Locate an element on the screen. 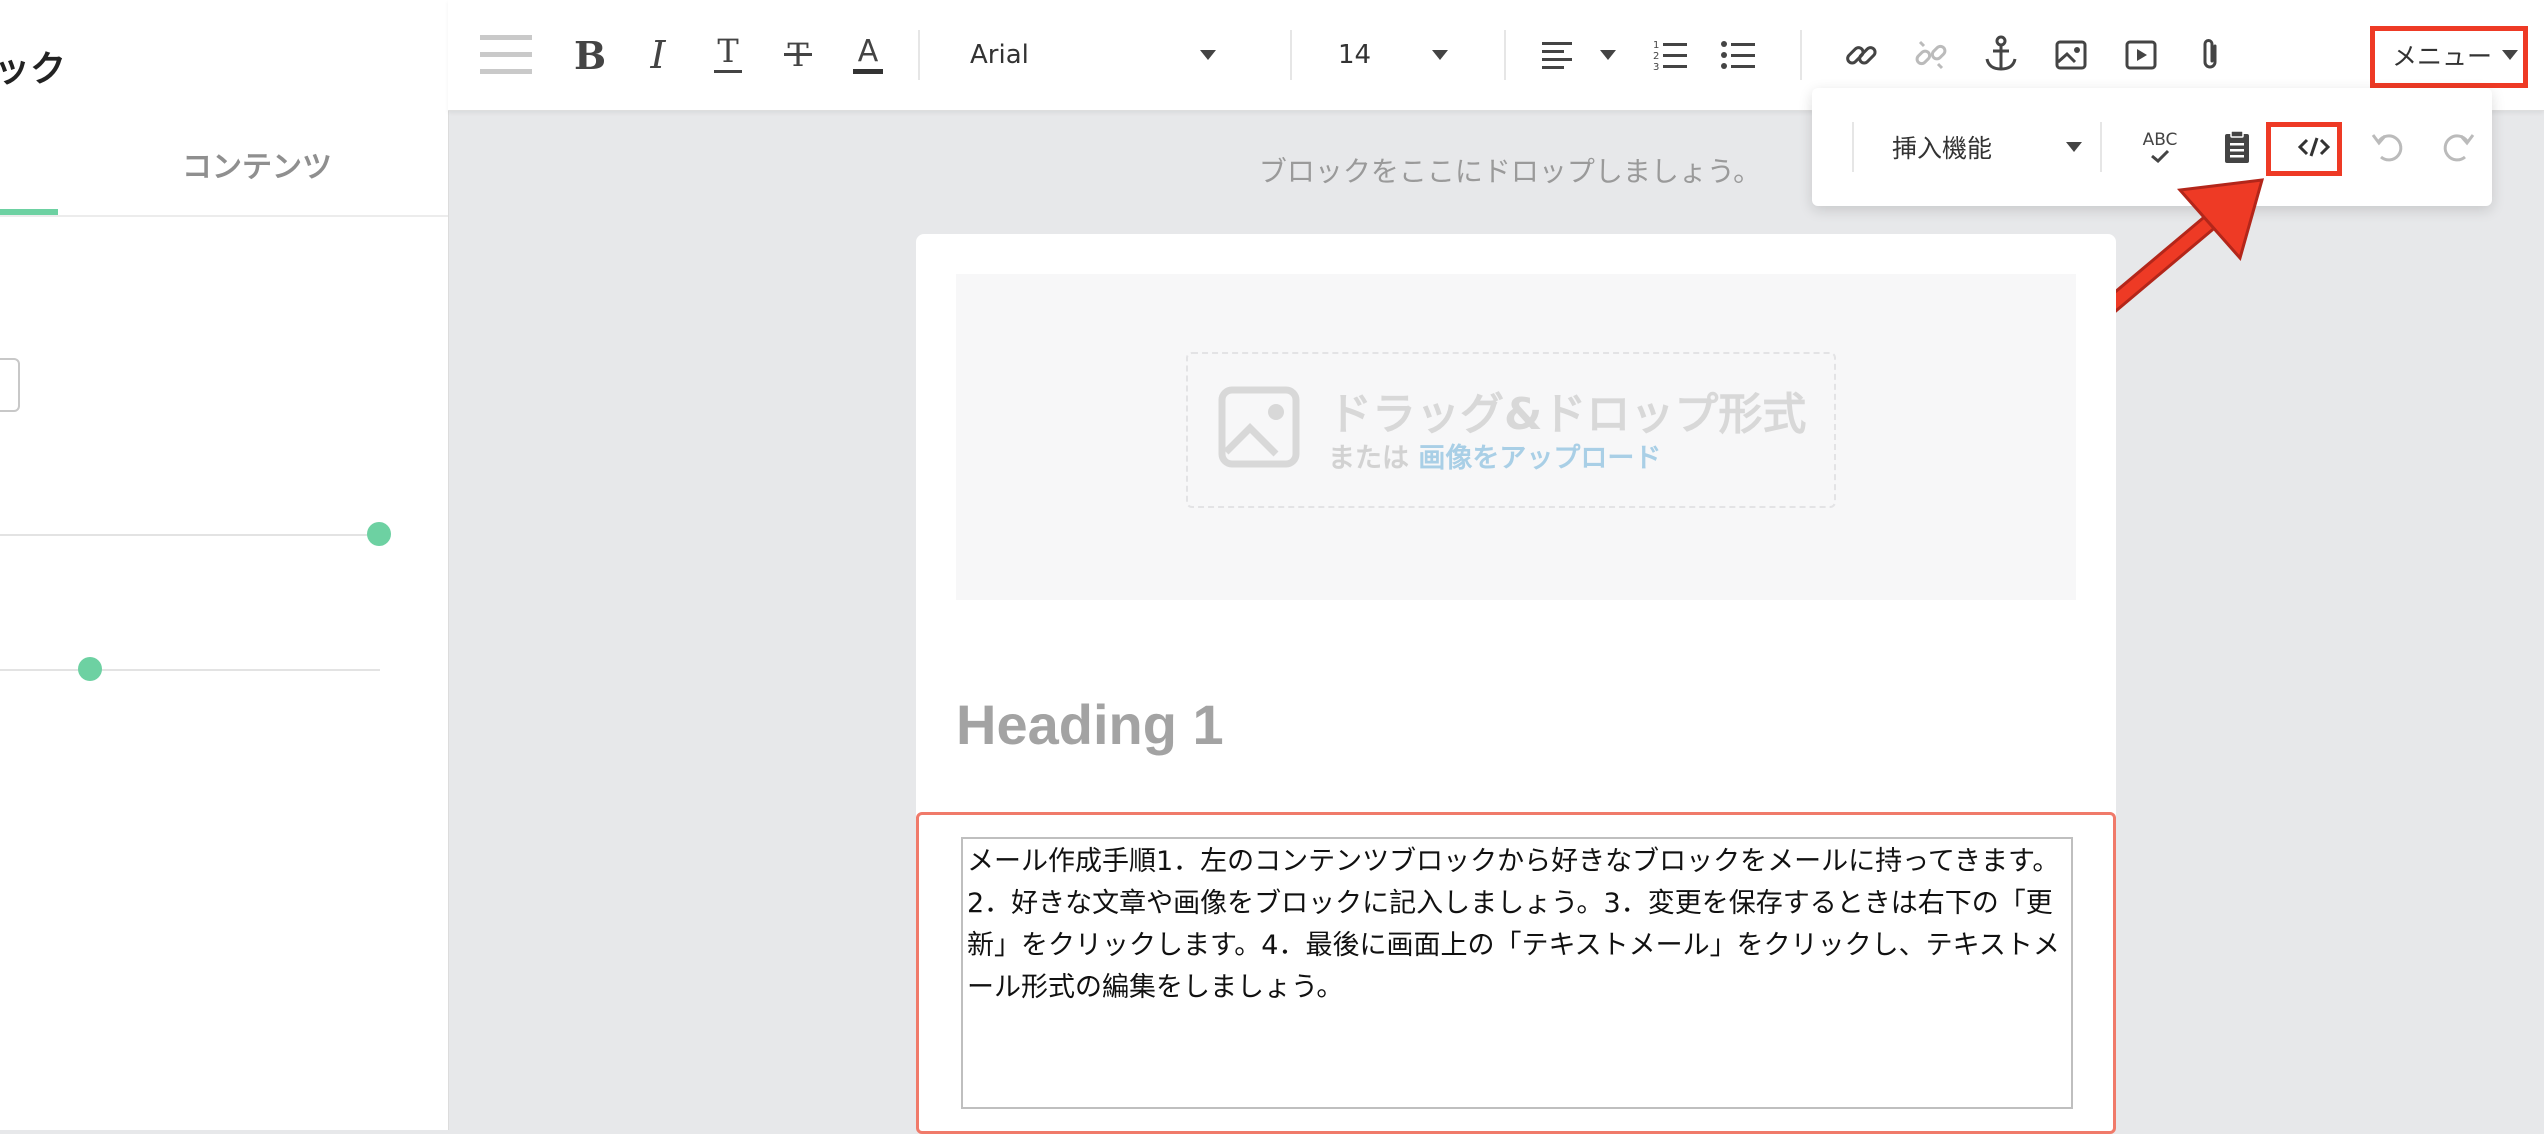 Image resolution: width=2544 pixels, height=1134 pixels. image-placeholder-icon is located at coordinates (1259, 427).